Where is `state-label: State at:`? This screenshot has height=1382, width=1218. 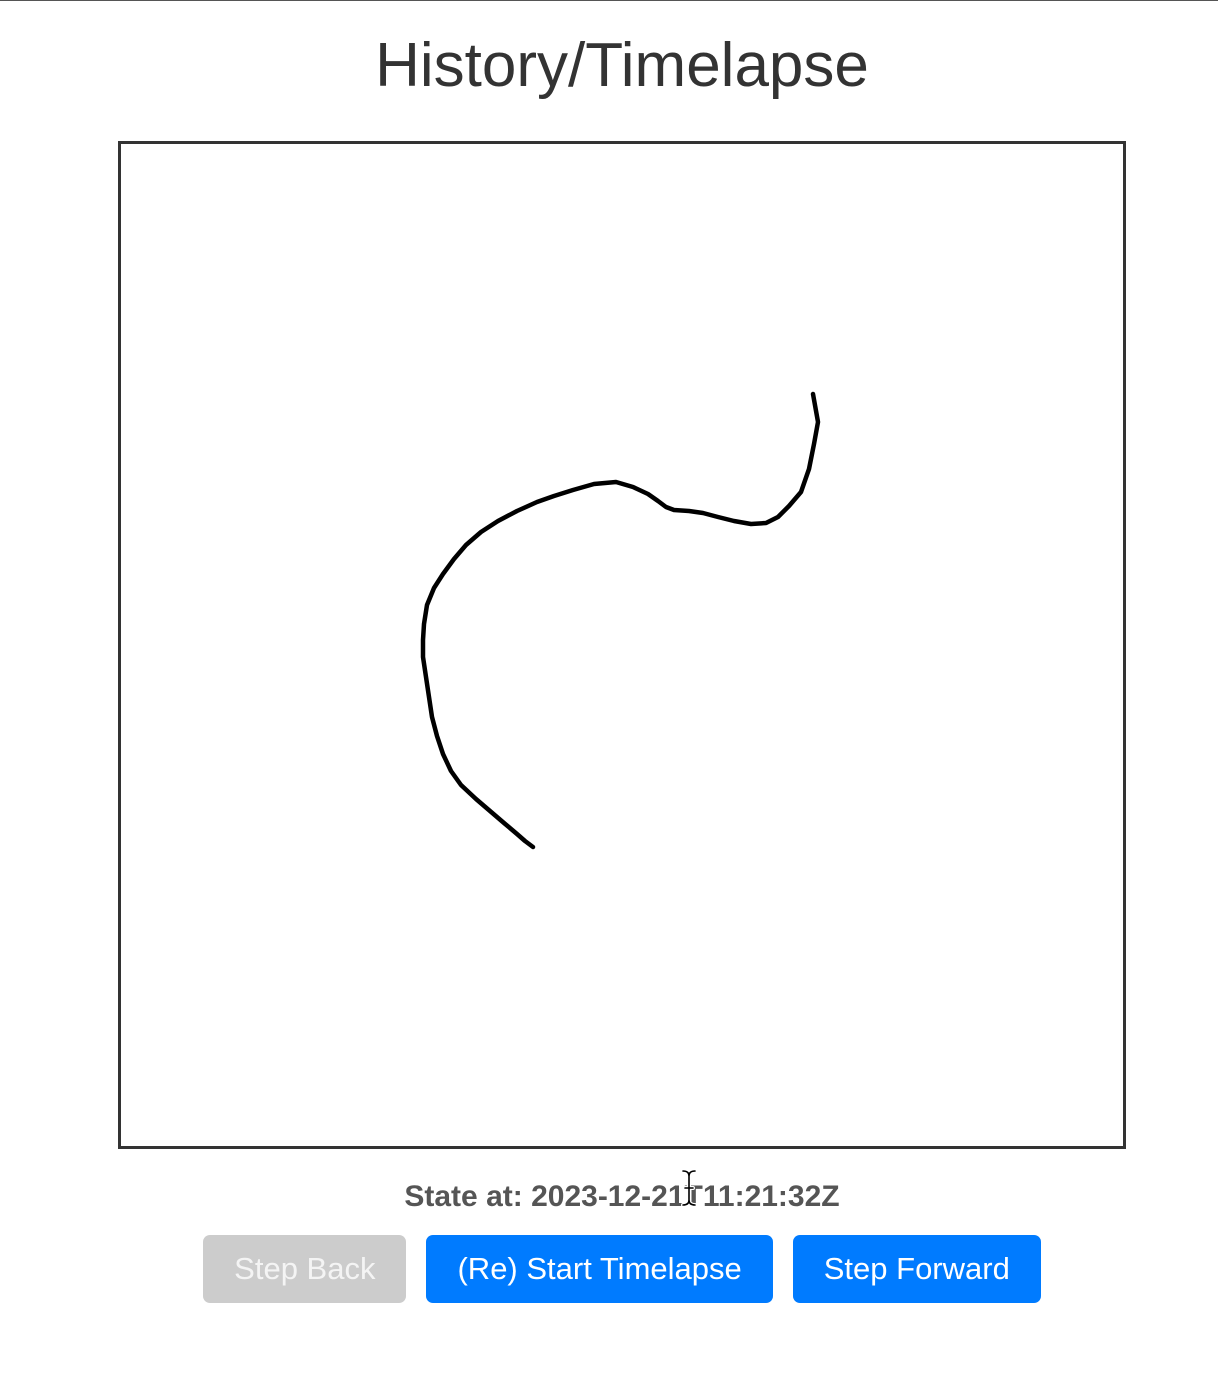 state-label: State at: is located at coordinates (463, 1196).